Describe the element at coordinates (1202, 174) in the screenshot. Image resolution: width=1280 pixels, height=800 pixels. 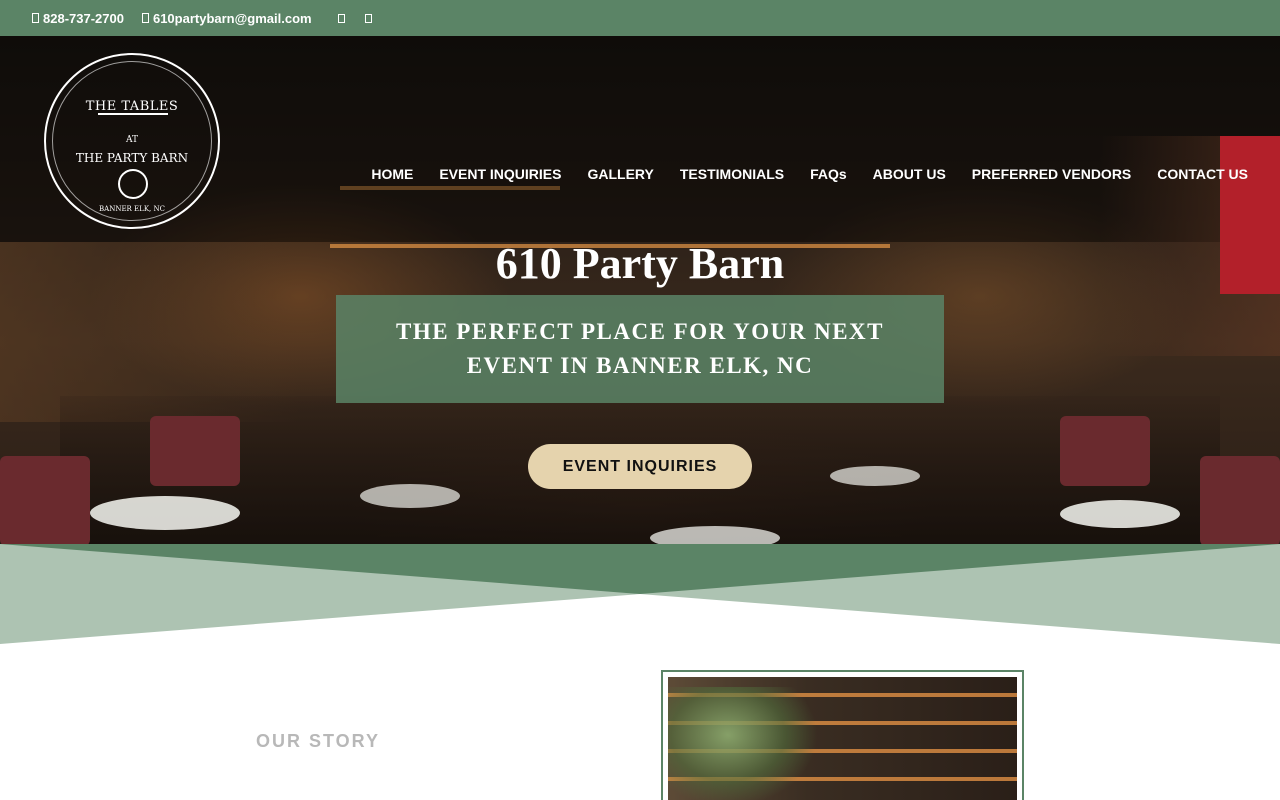
I see `nav-contact-us: CONTACT US` at that location.